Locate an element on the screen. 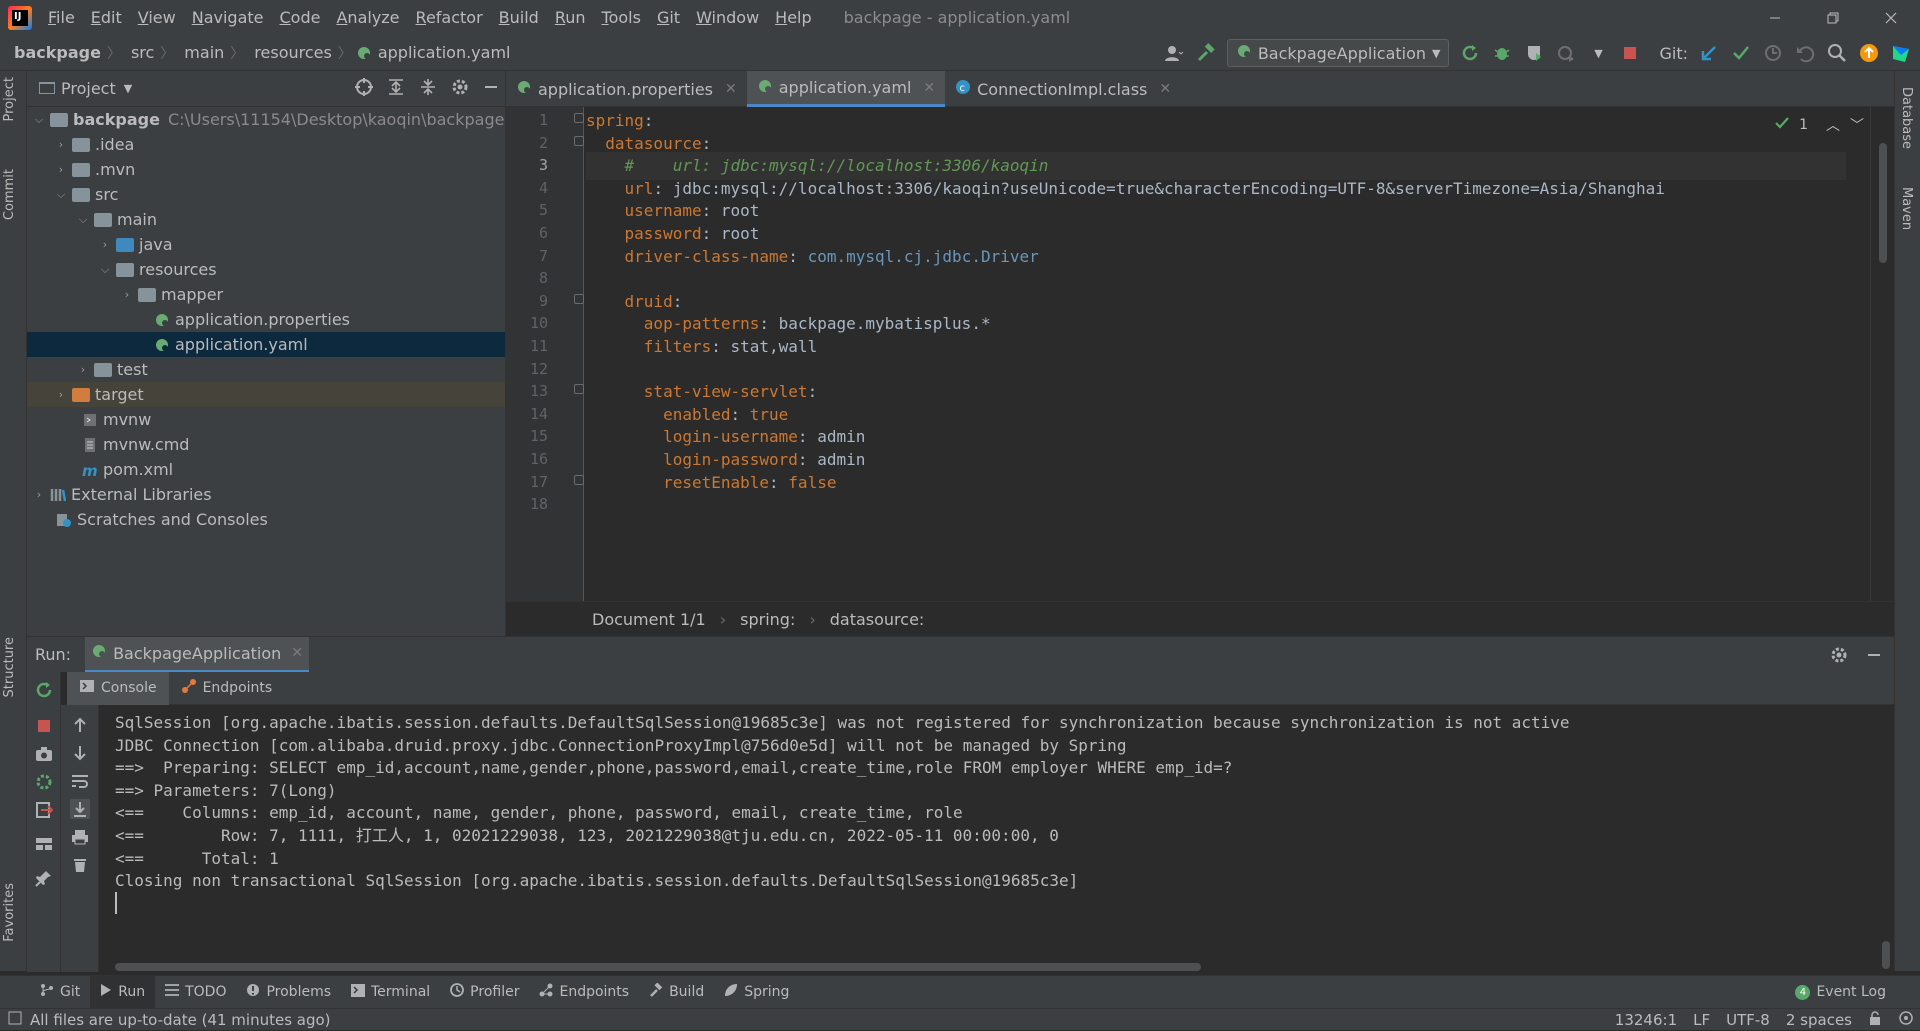  breadcrumb-document: Document 1/1 is located at coordinates (649, 619).